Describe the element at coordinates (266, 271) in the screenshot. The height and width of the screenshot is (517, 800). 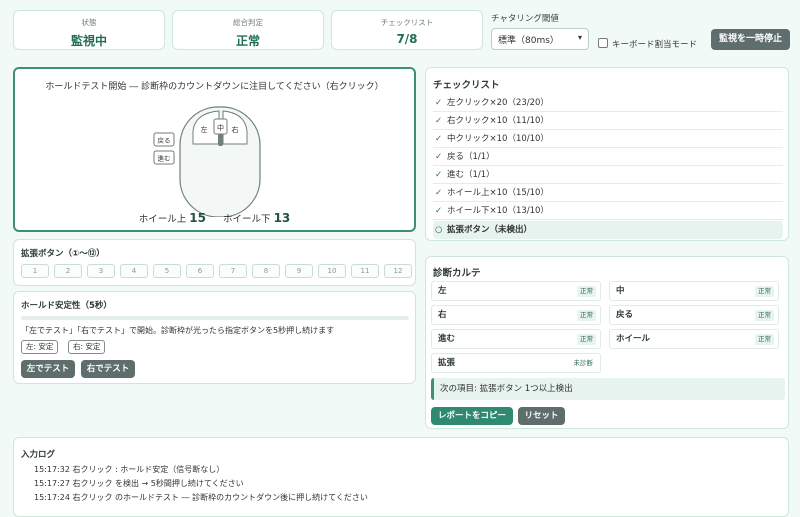
I see `extended-button: 8` at that location.